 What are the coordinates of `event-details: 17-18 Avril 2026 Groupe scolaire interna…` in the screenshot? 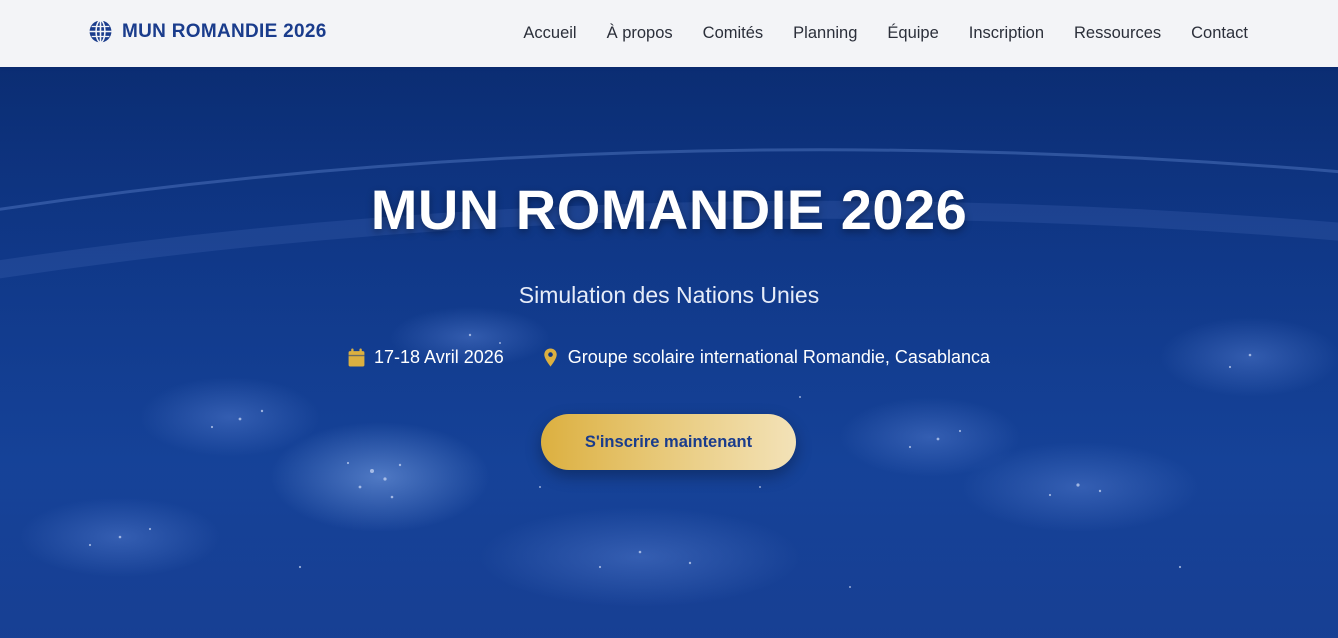 It's located at (669, 357).